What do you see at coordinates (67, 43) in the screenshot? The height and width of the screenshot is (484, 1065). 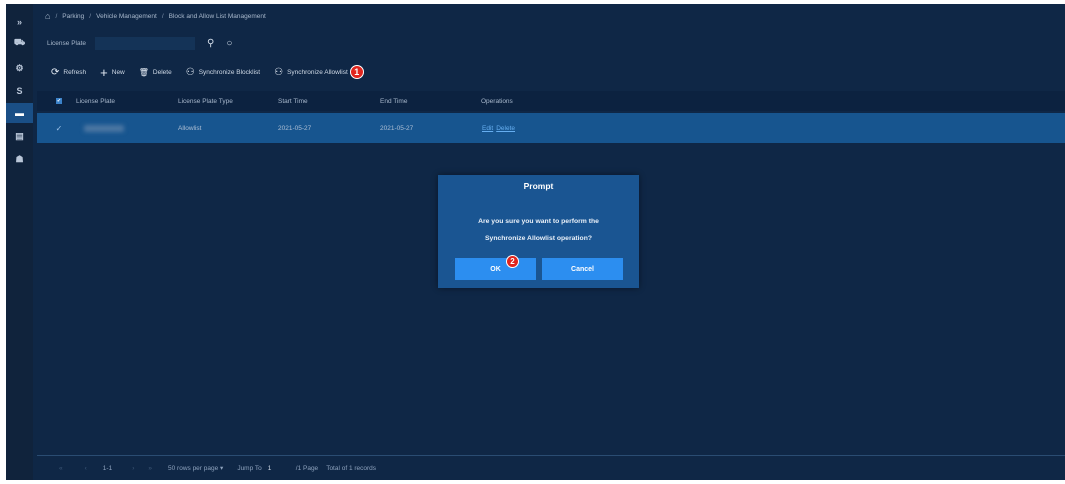 I see `license-plate-label: License Plate` at bounding box center [67, 43].